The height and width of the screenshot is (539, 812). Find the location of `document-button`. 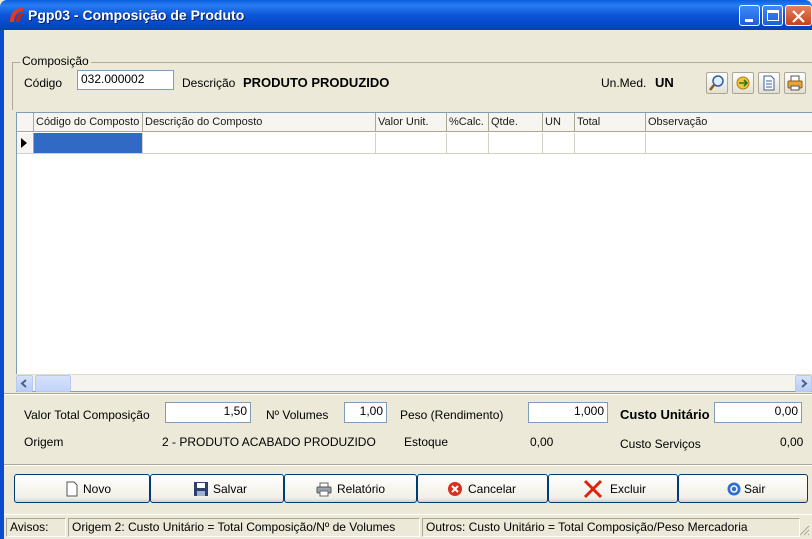

document-button is located at coordinates (769, 83).